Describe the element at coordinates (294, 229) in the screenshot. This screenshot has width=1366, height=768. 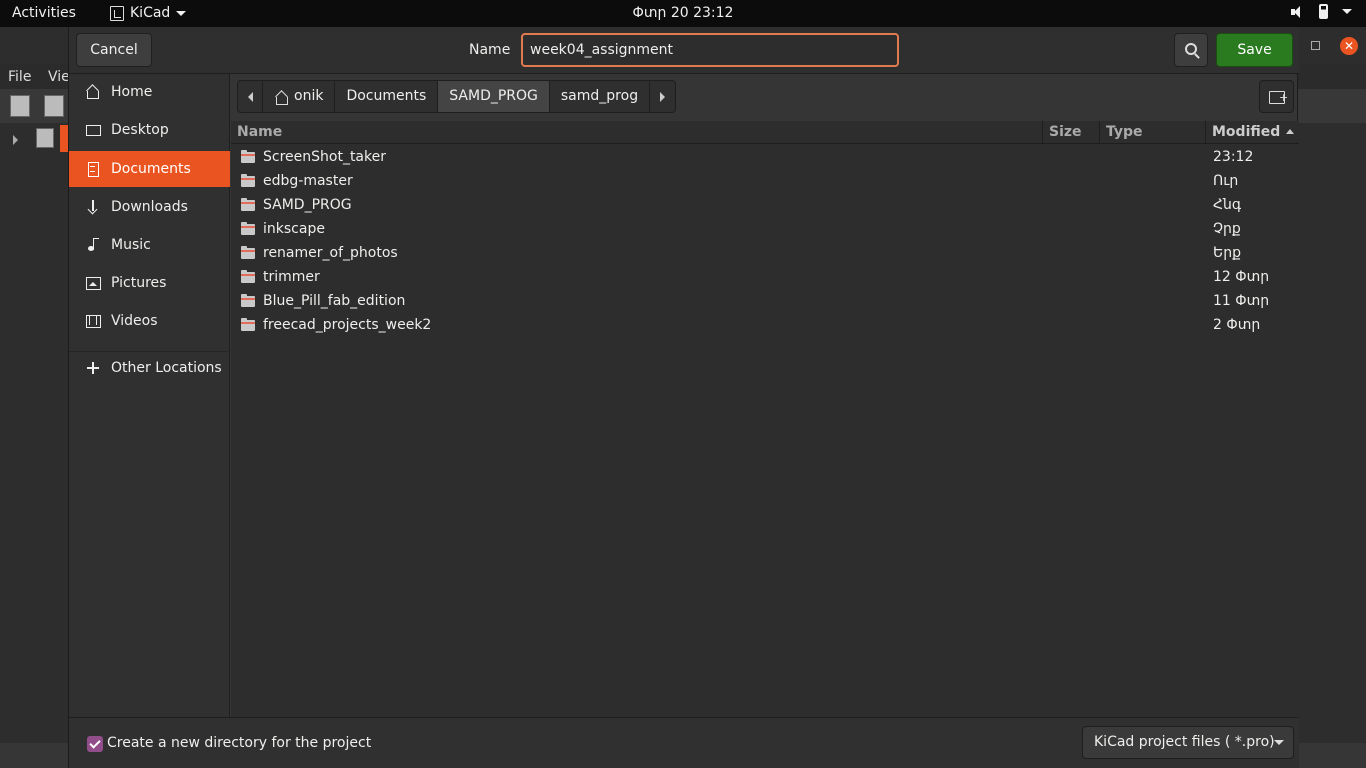
I see `file-name: inkscape` at that location.